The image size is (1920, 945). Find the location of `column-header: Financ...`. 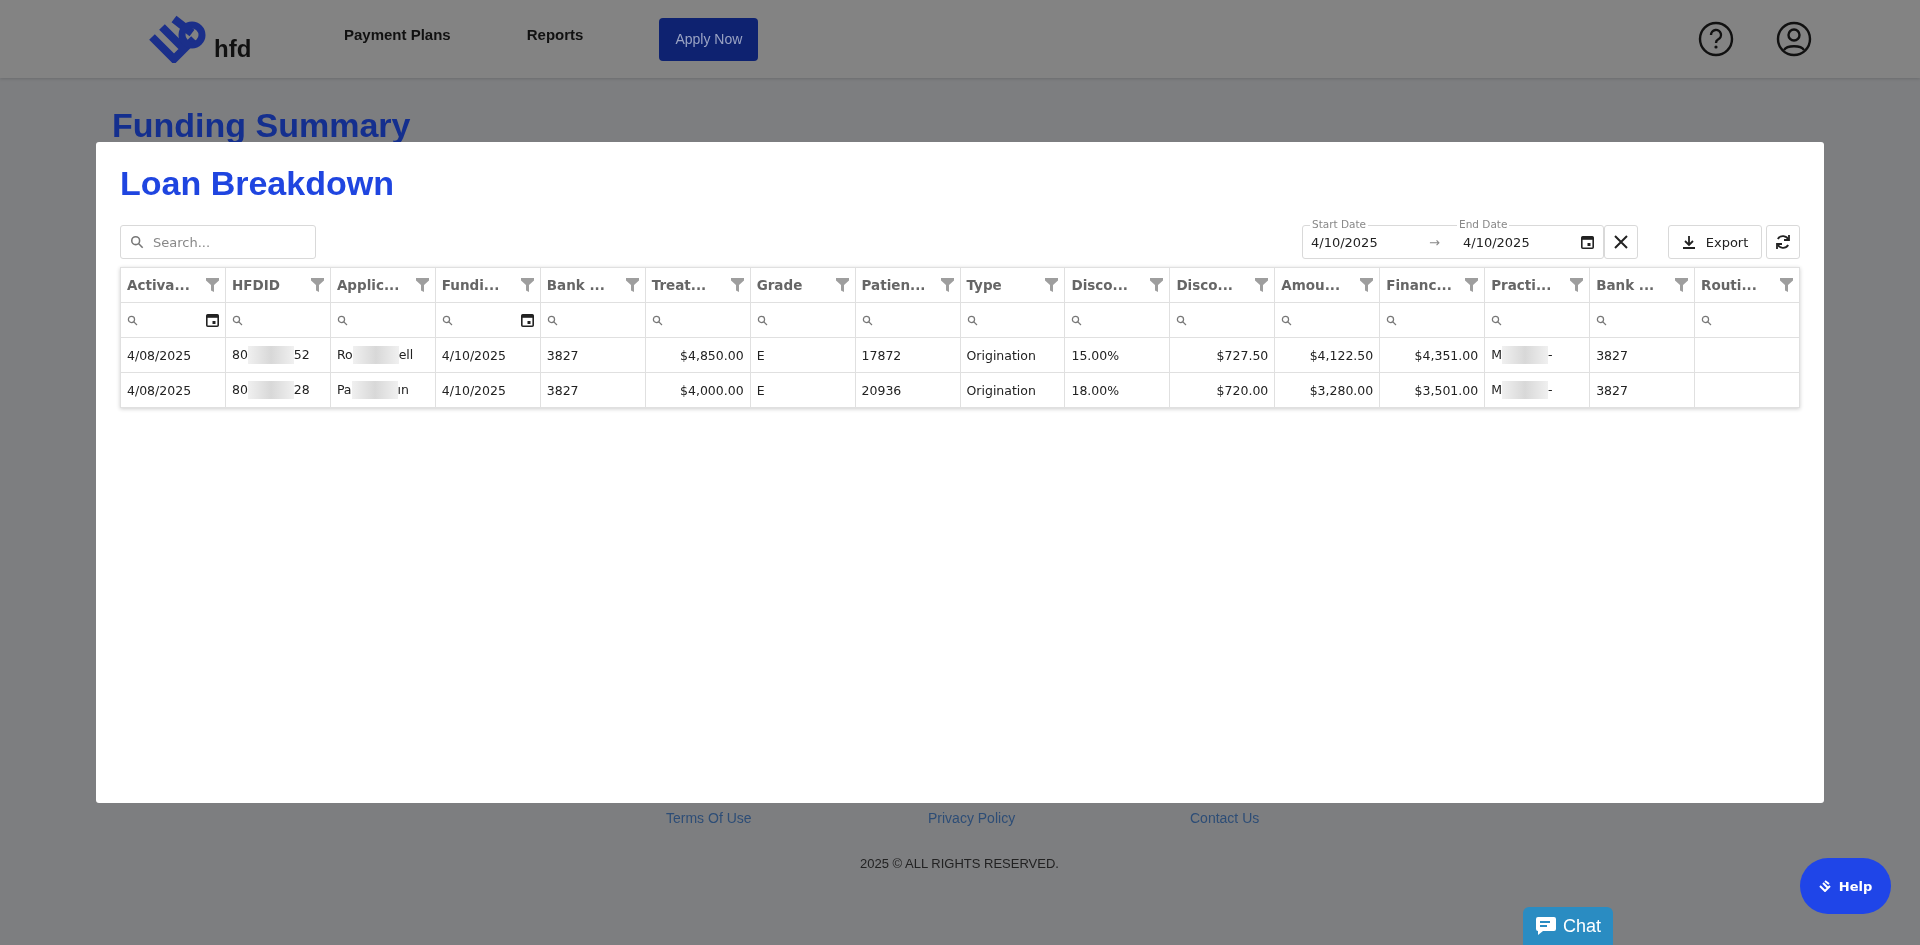

column-header: Financ... is located at coordinates (1432, 285).